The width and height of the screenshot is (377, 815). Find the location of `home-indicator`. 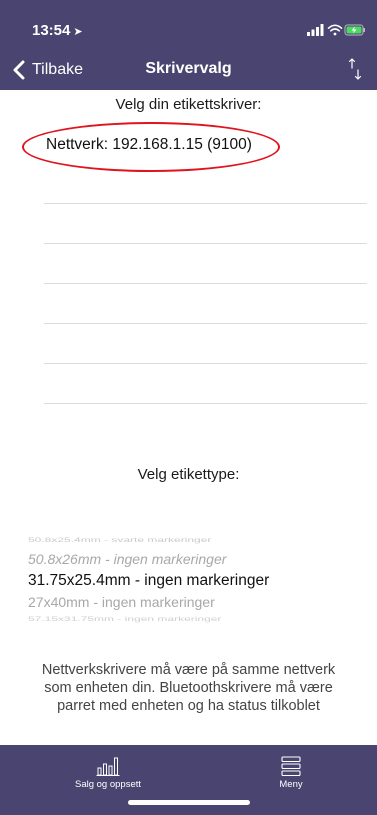

home-indicator is located at coordinates (189, 802).